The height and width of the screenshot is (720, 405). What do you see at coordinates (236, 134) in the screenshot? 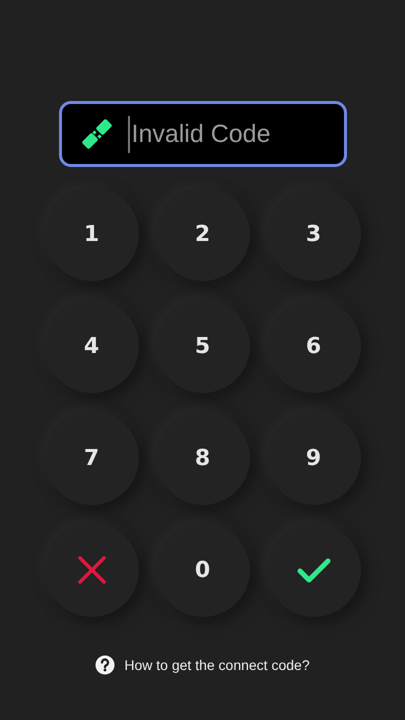
I see `code-field: Invalid Code` at bounding box center [236, 134].